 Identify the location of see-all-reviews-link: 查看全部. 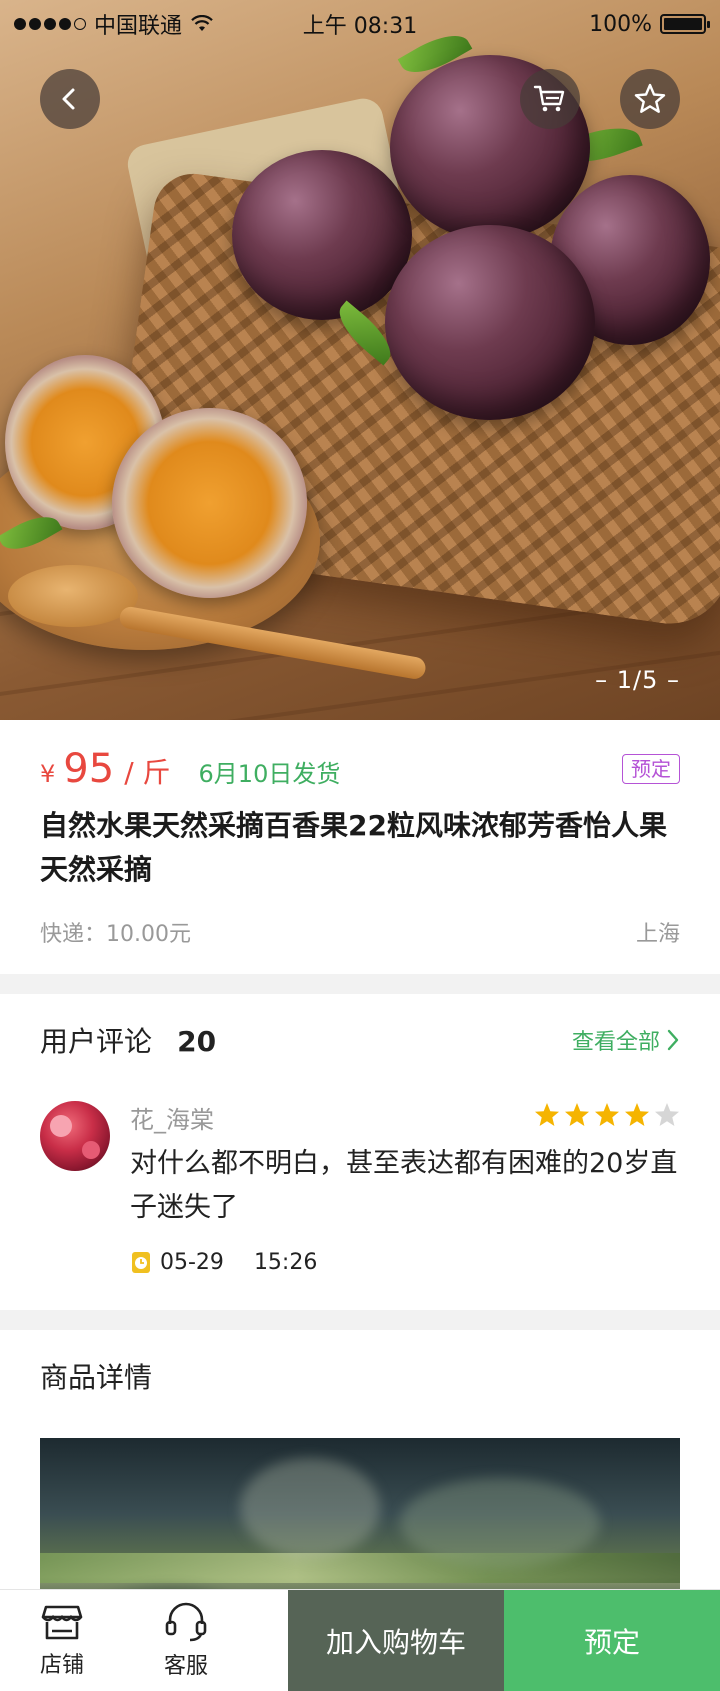
(626, 1040).